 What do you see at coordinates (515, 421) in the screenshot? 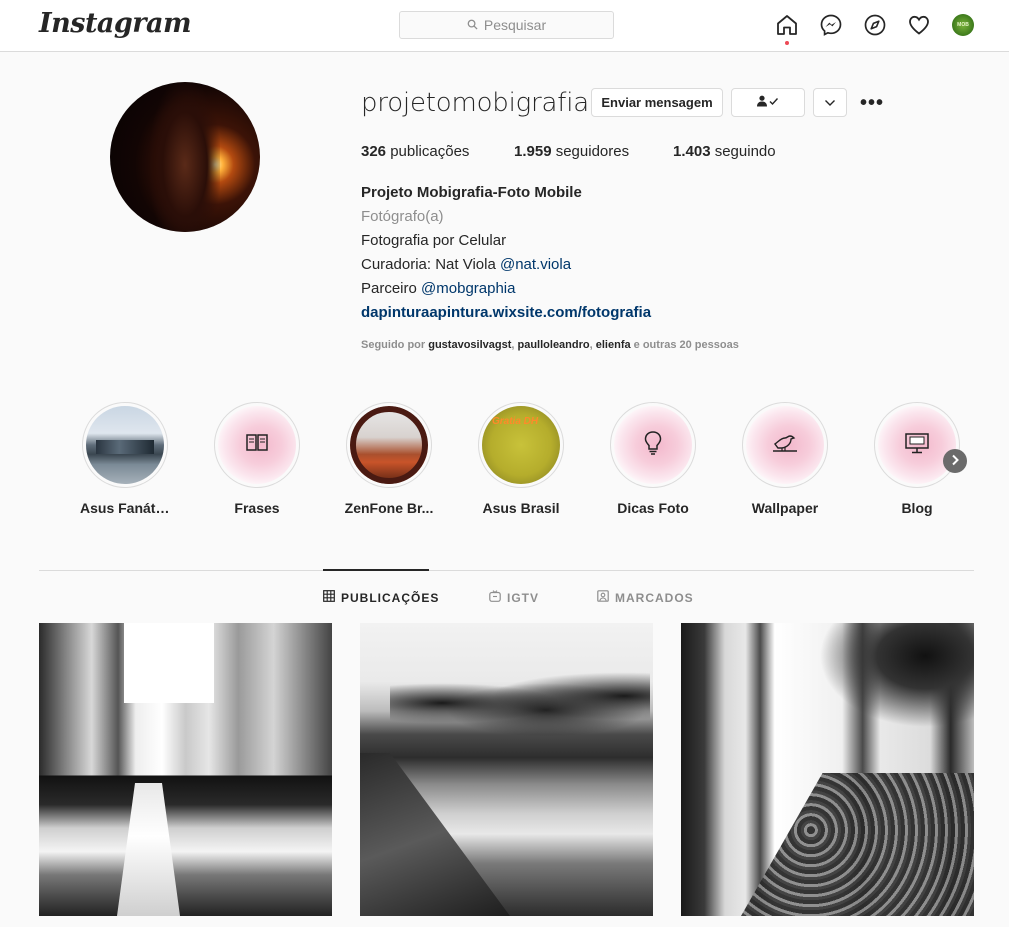
I see `highlight-cover-text: Gratia DH` at bounding box center [515, 421].